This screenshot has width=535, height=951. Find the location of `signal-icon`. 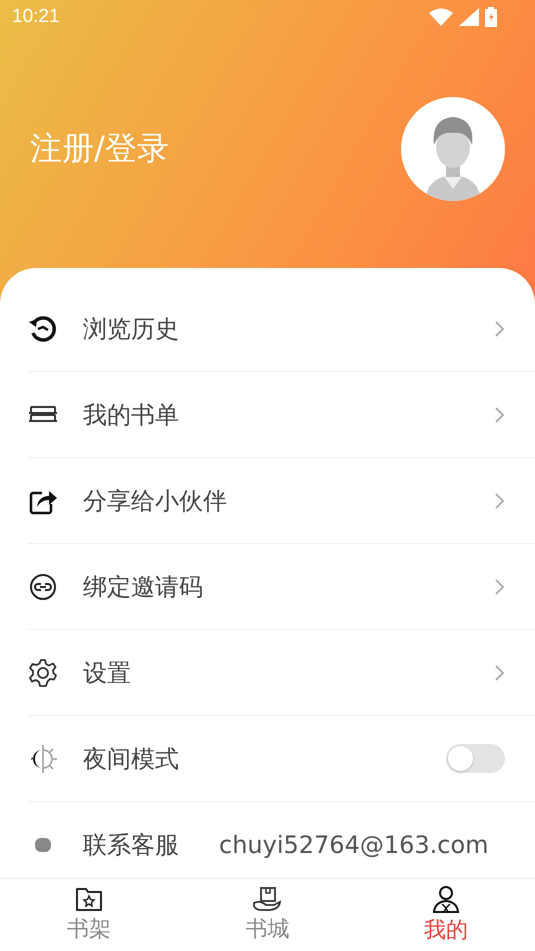

signal-icon is located at coordinates (469, 17).